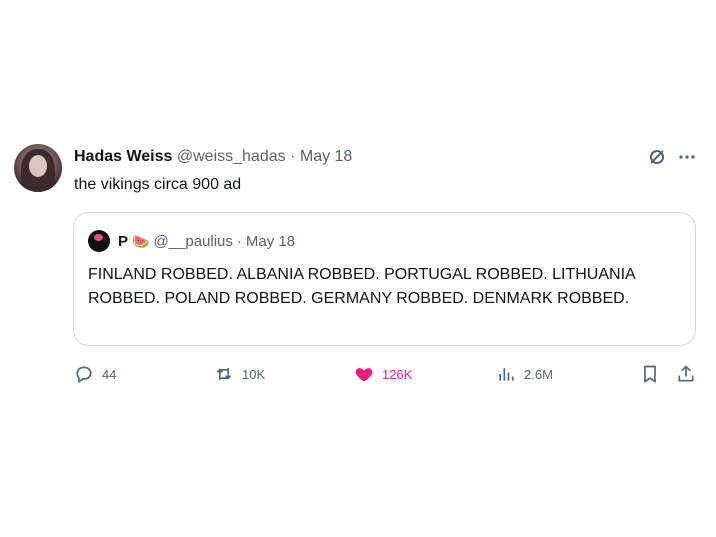  What do you see at coordinates (109, 374) in the screenshot?
I see `reply-count: 44` at bounding box center [109, 374].